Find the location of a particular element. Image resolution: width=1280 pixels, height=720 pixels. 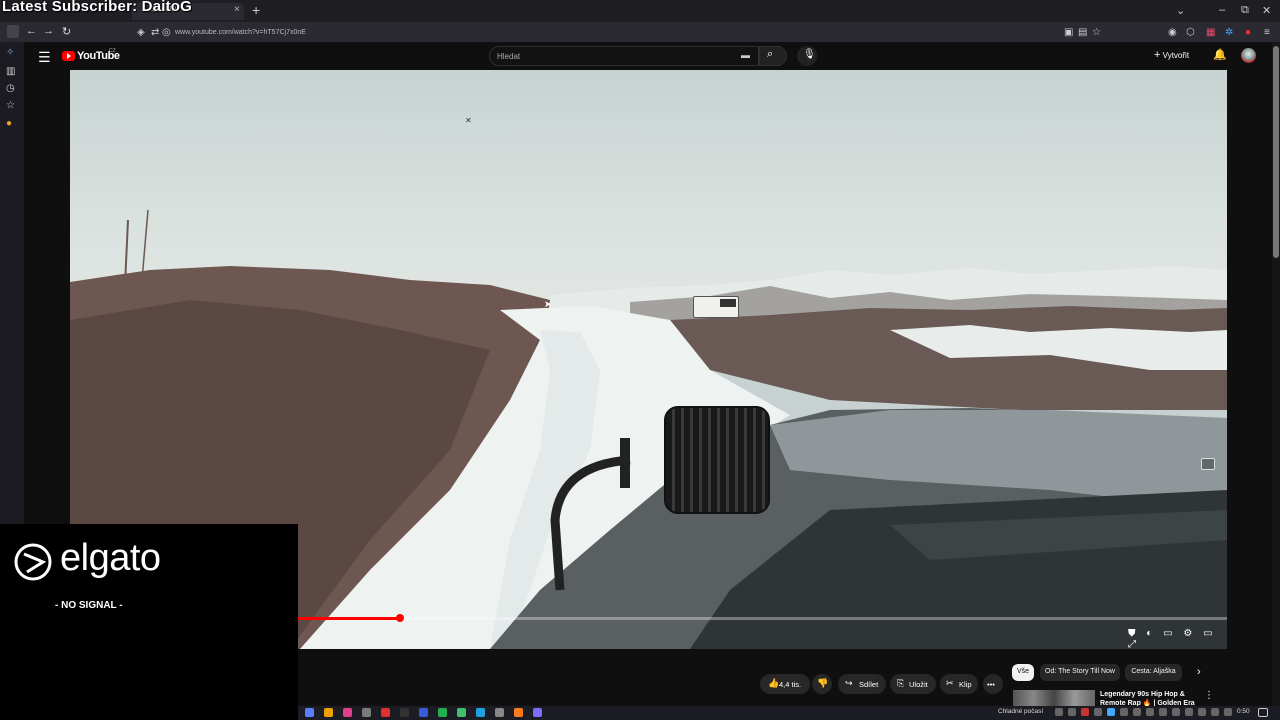

thumbs-up-icon: 👍 is located at coordinates (774, 683).